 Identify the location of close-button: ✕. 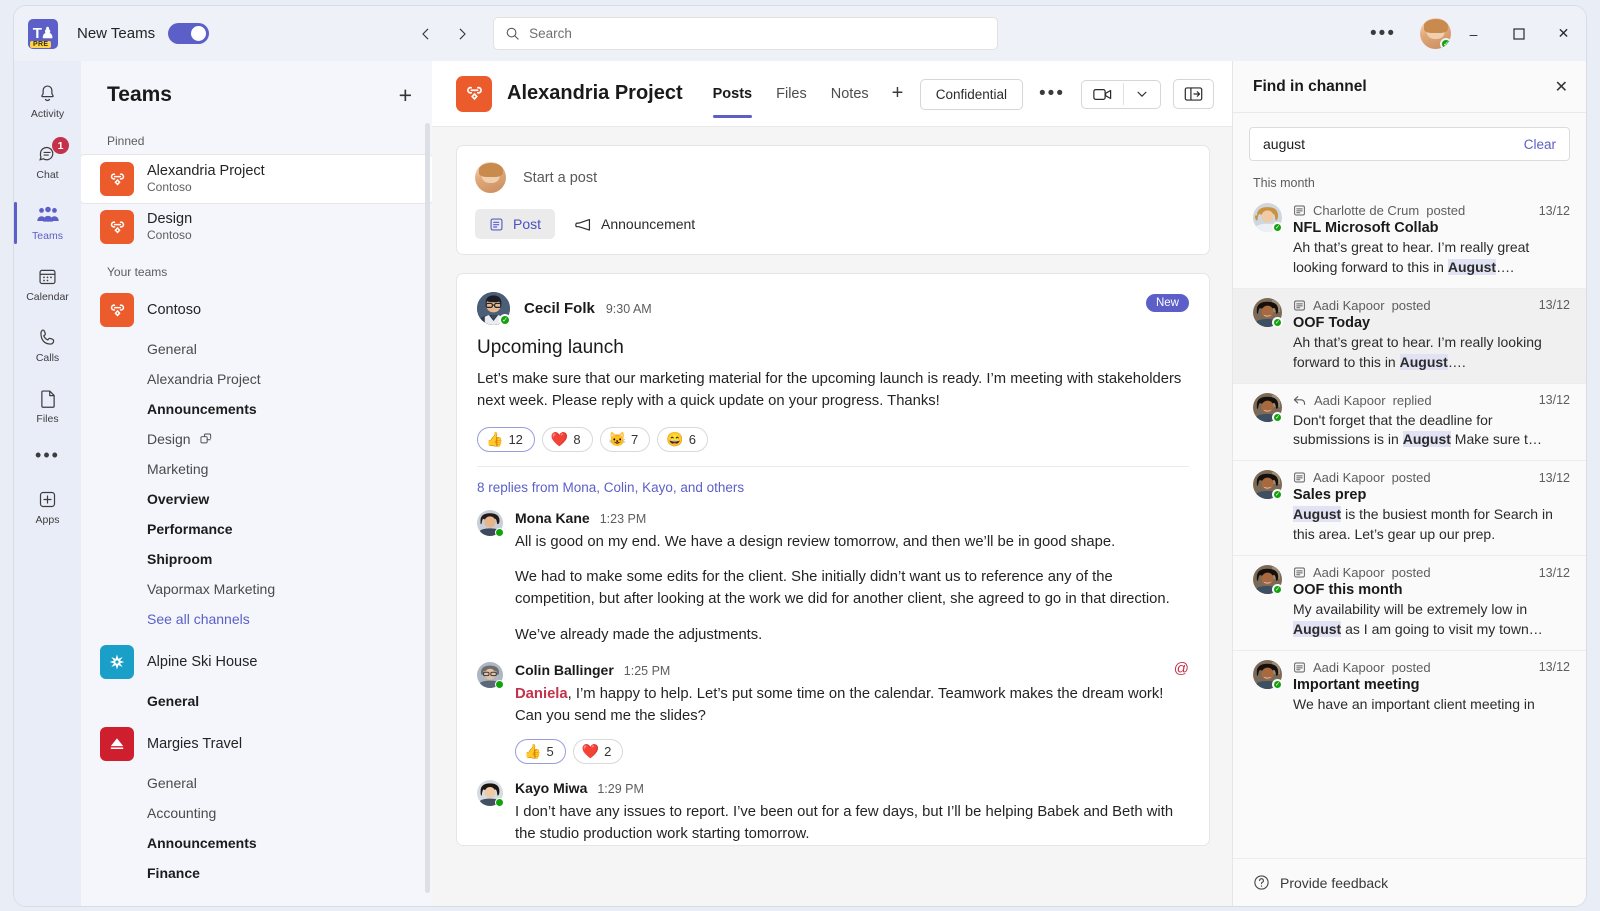
(1563, 33).